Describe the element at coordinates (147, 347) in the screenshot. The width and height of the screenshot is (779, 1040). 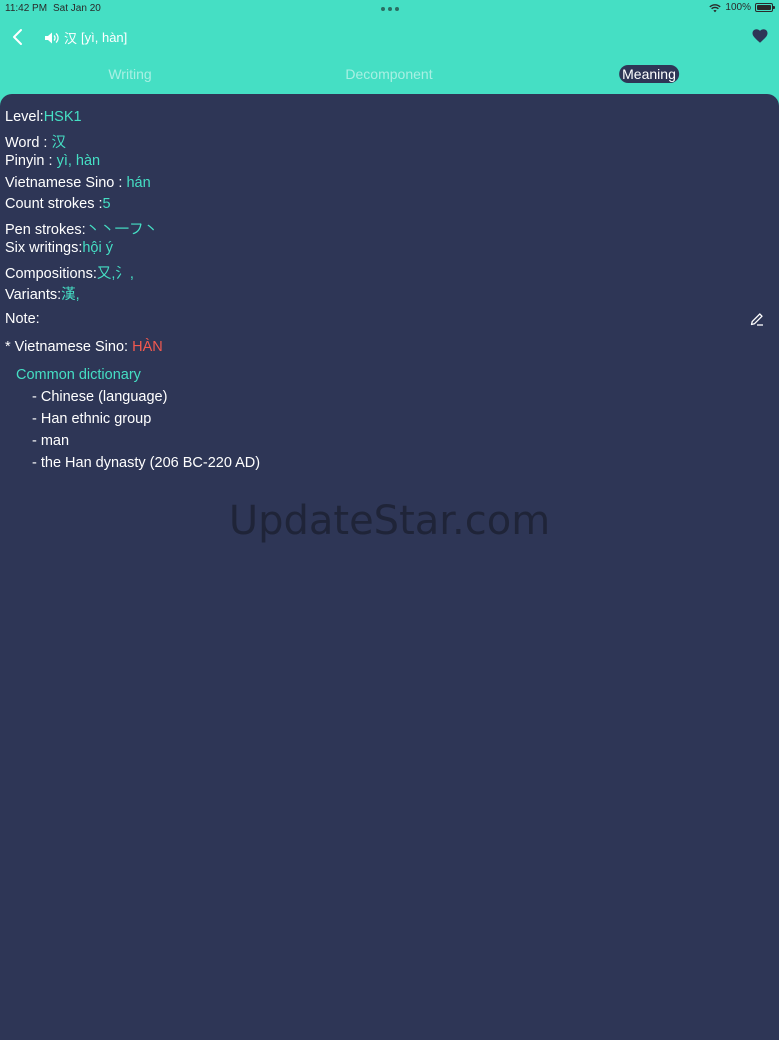
I see `sino-line-value: HÀN` at that location.